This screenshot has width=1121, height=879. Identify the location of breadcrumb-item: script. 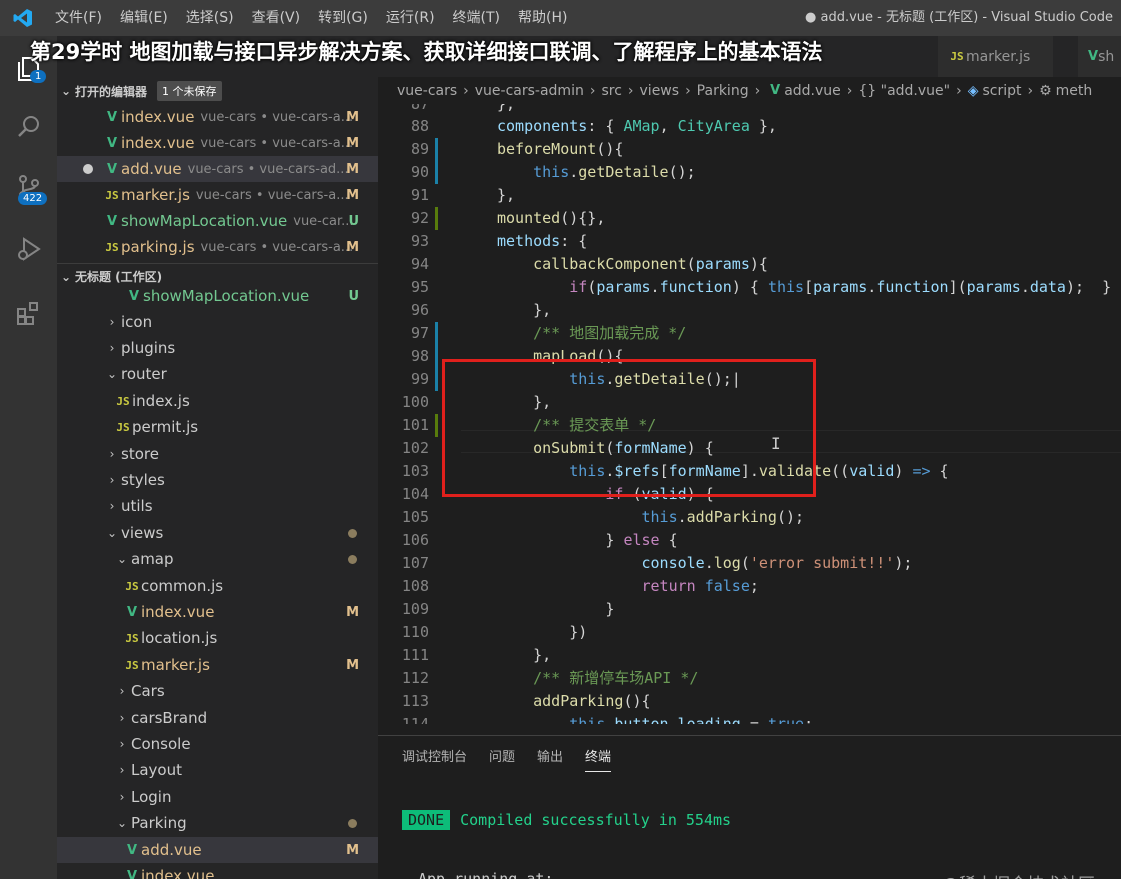
(1001, 91).